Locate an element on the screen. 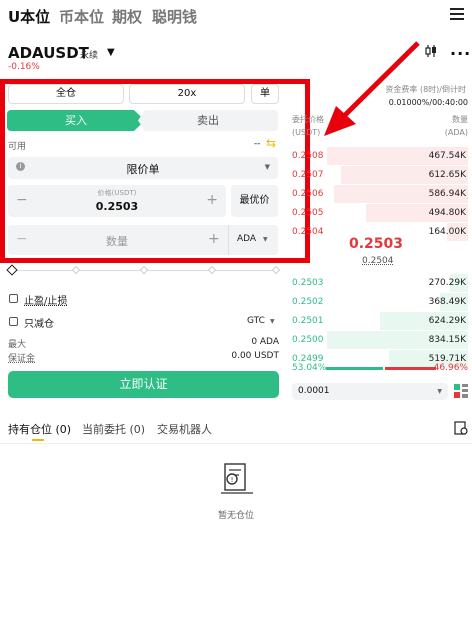 The height and width of the screenshot is (636, 472). order-price: 0.2501 is located at coordinates (308, 321).